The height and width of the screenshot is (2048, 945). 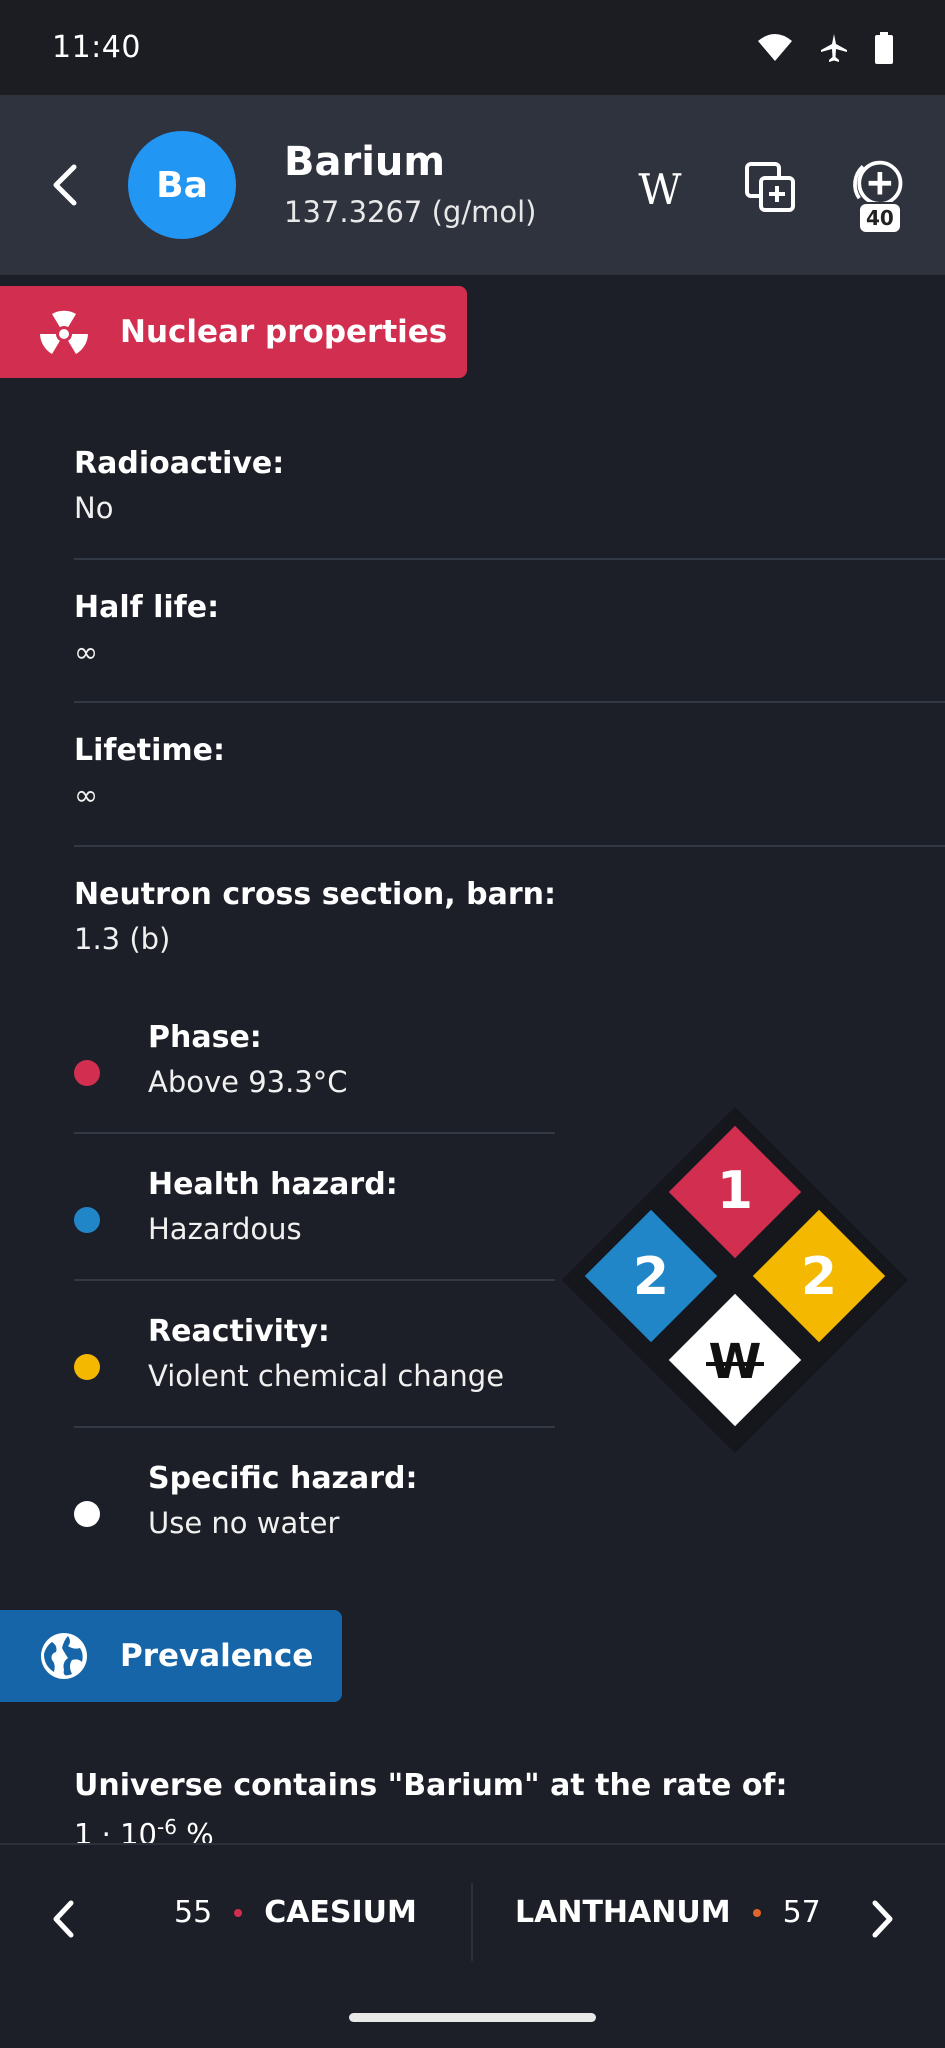 What do you see at coordinates (94, 508) in the screenshot?
I see `property-value: No` at bounding box center [94, 508].